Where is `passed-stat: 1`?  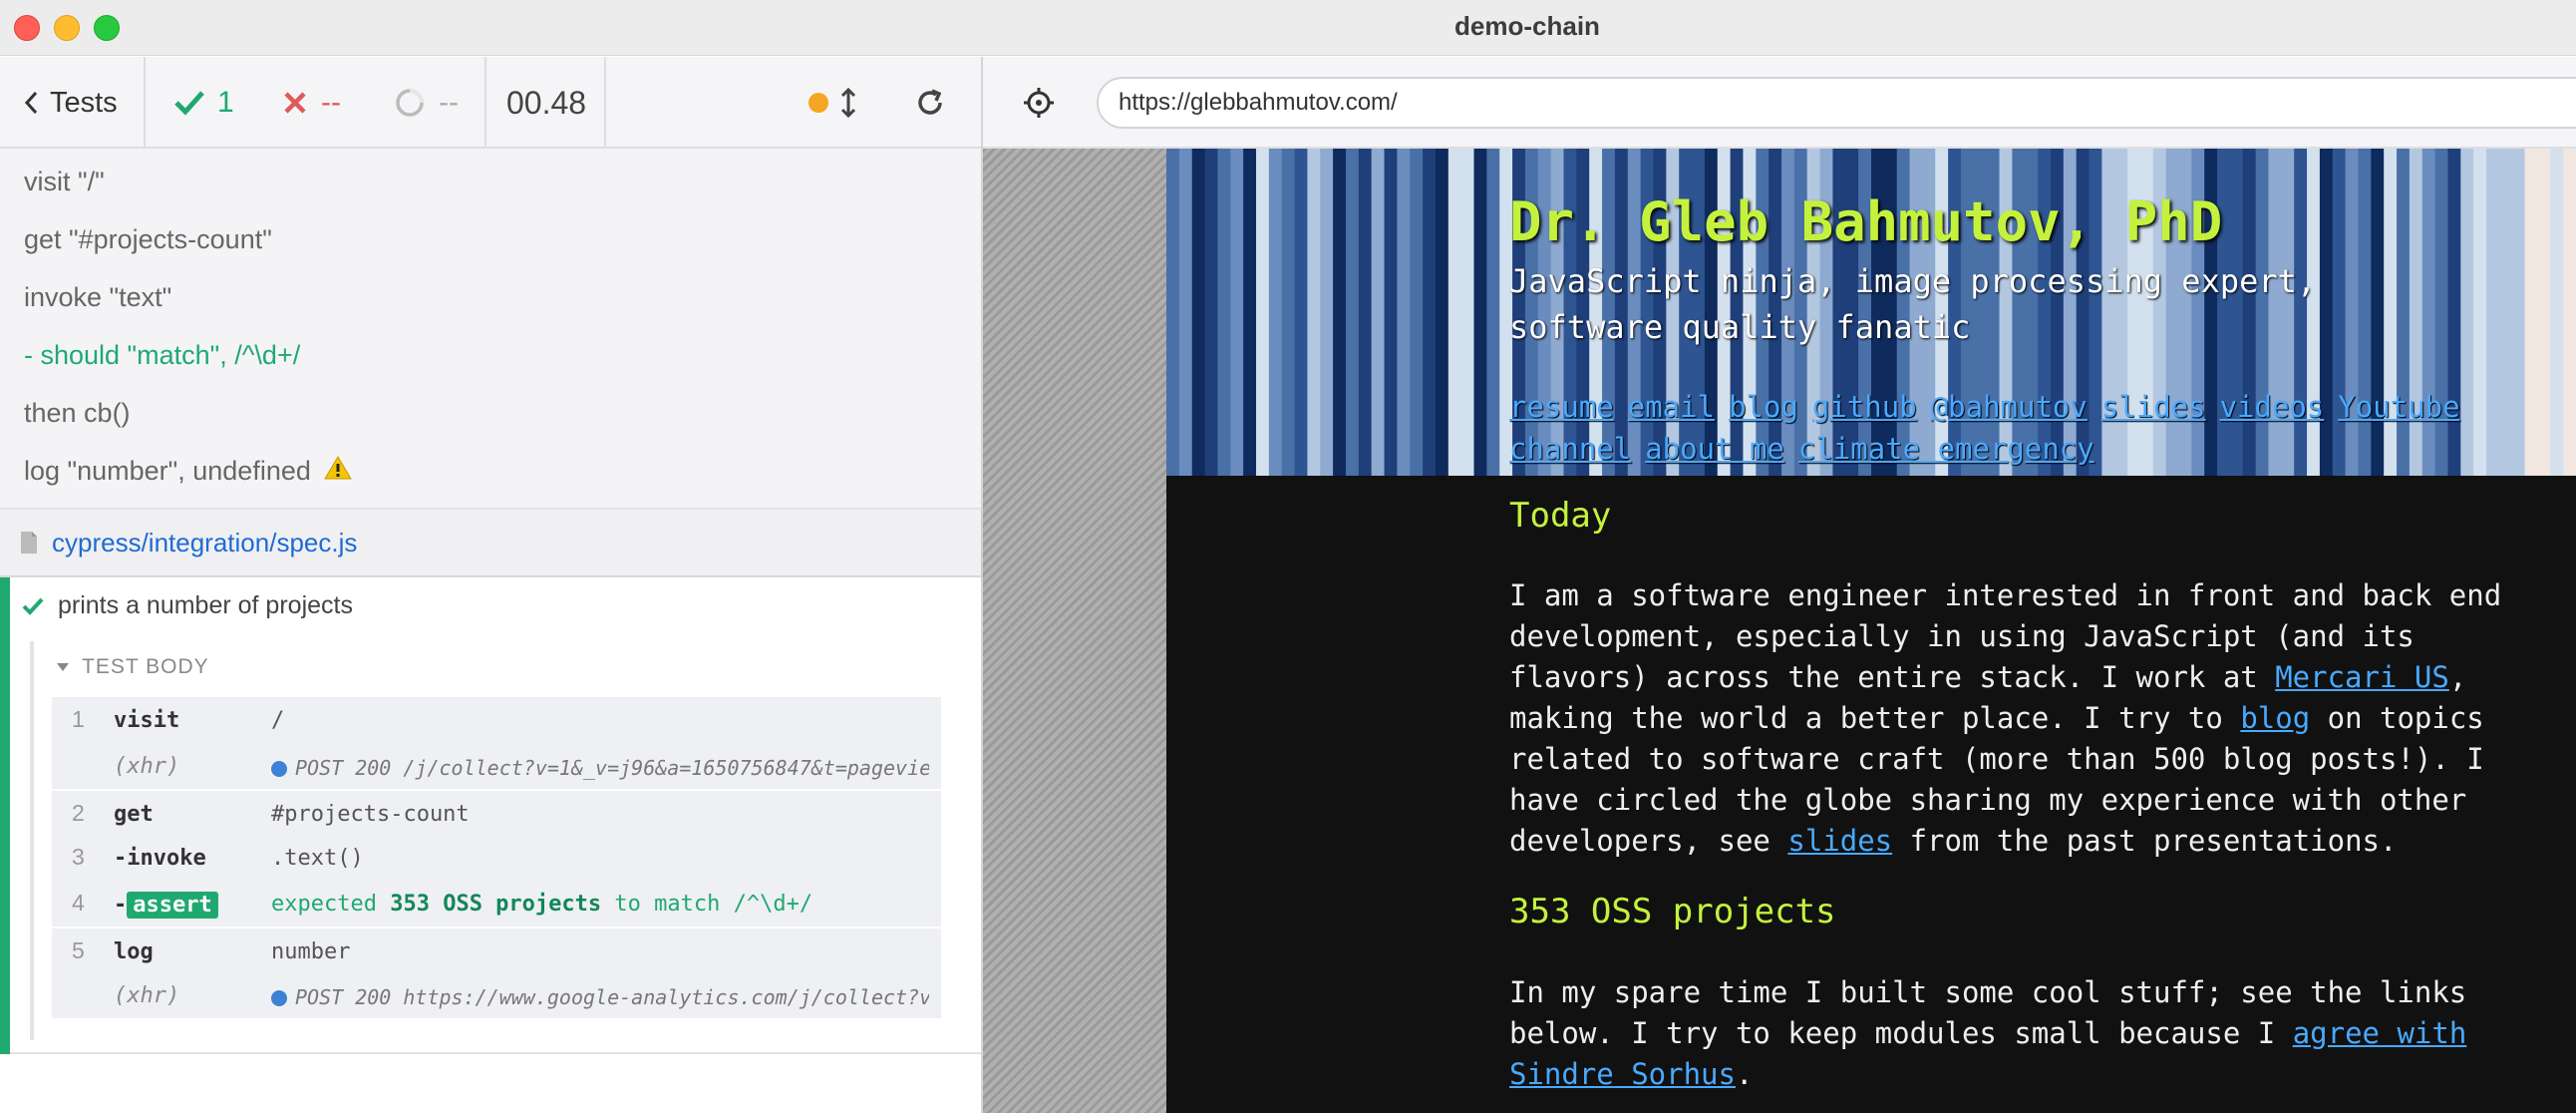
passed-stat: 1 is located at coordinates (203, 103).